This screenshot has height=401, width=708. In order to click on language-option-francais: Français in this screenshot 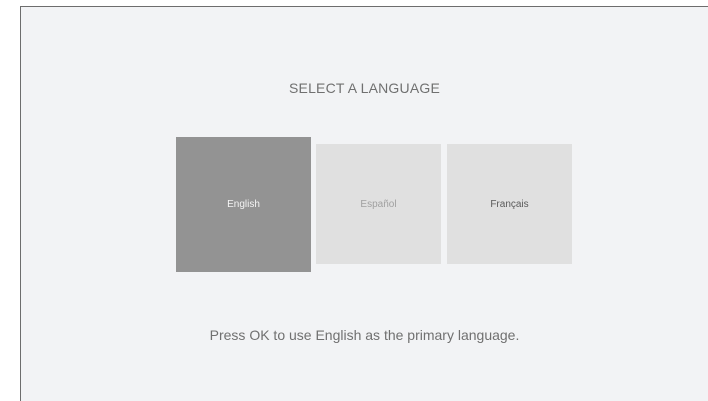, I will do `click(509, 204)`.